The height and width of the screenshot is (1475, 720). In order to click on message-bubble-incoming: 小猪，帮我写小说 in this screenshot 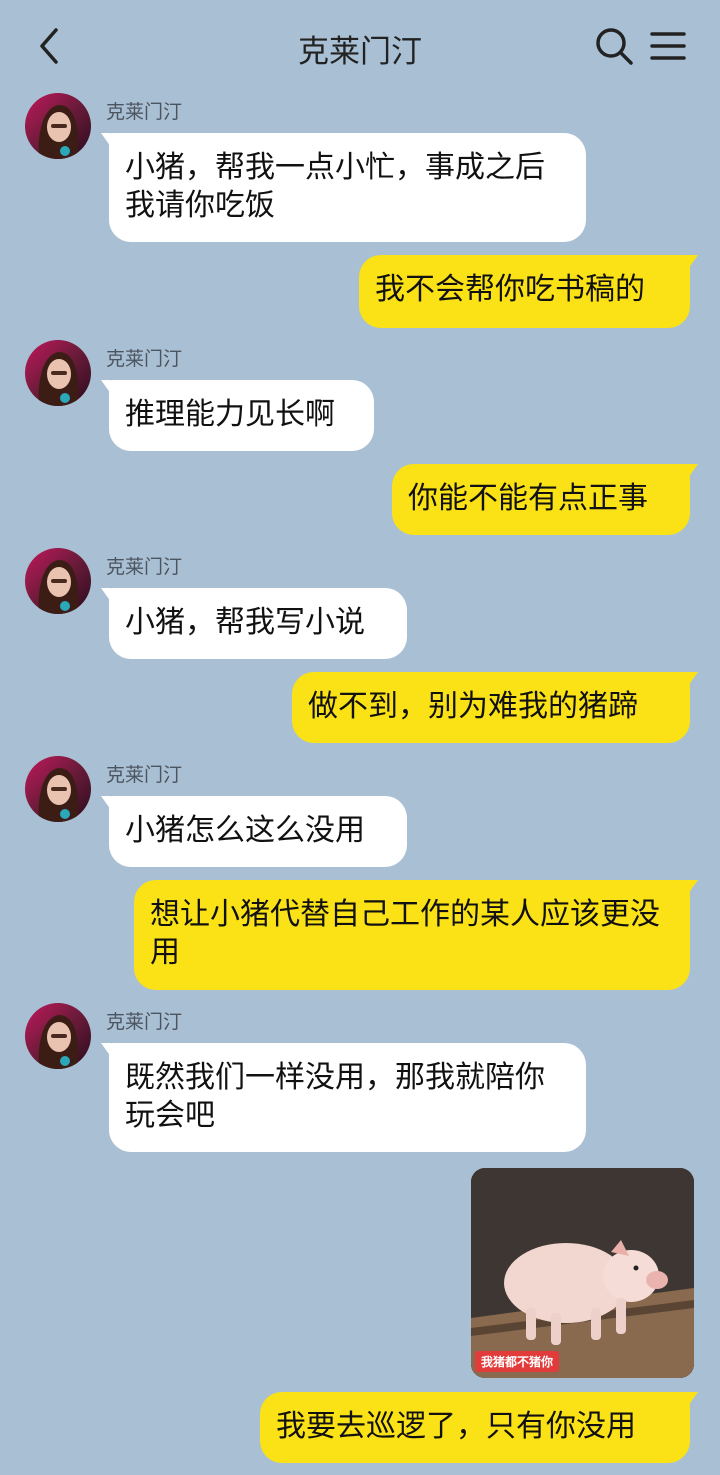, I will do `click(254, 623)`.